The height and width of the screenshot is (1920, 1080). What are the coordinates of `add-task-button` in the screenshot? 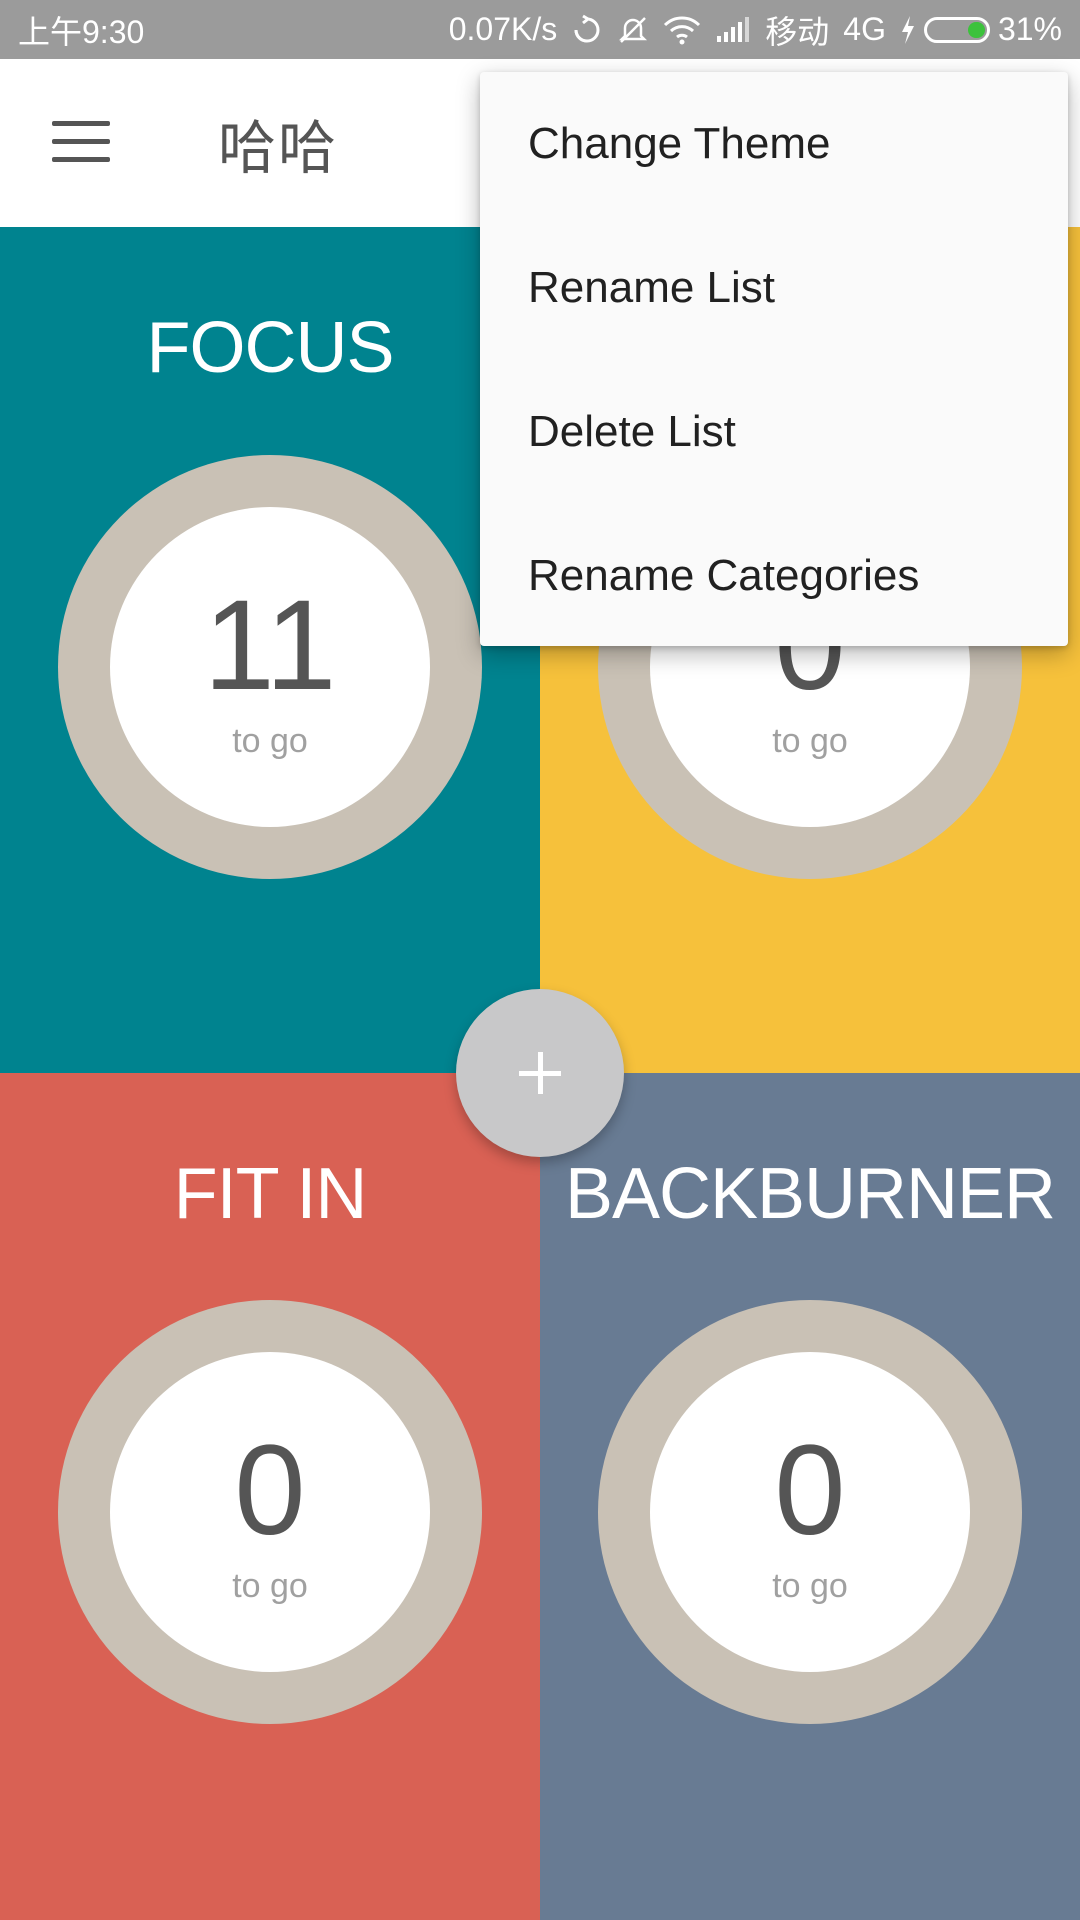 It's located at (540, 1073).